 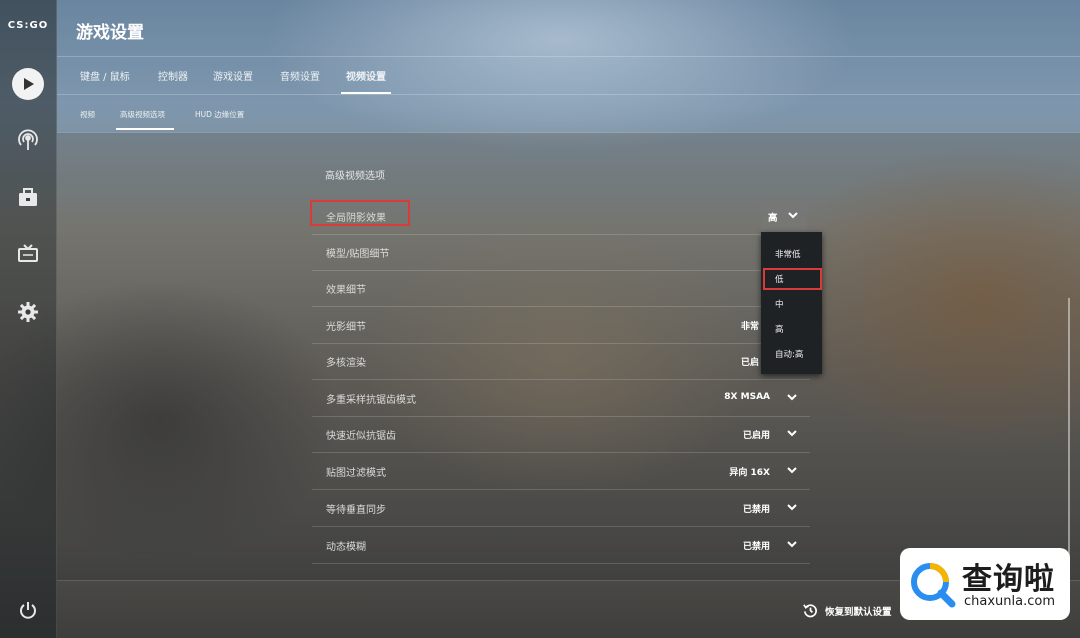 I want to click on setting-row-msaa: 多重采样抗锯齿模式 8X MSAA, so click(x=561, y=398).